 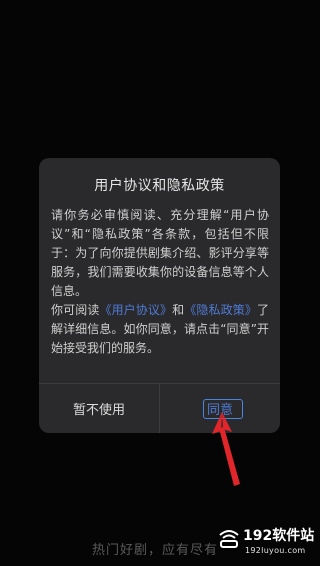 What do you see at coordinates (279, 536) in the screenshot?
I see `watermark-brand: 192软件站` at bounding box center [279, 536].